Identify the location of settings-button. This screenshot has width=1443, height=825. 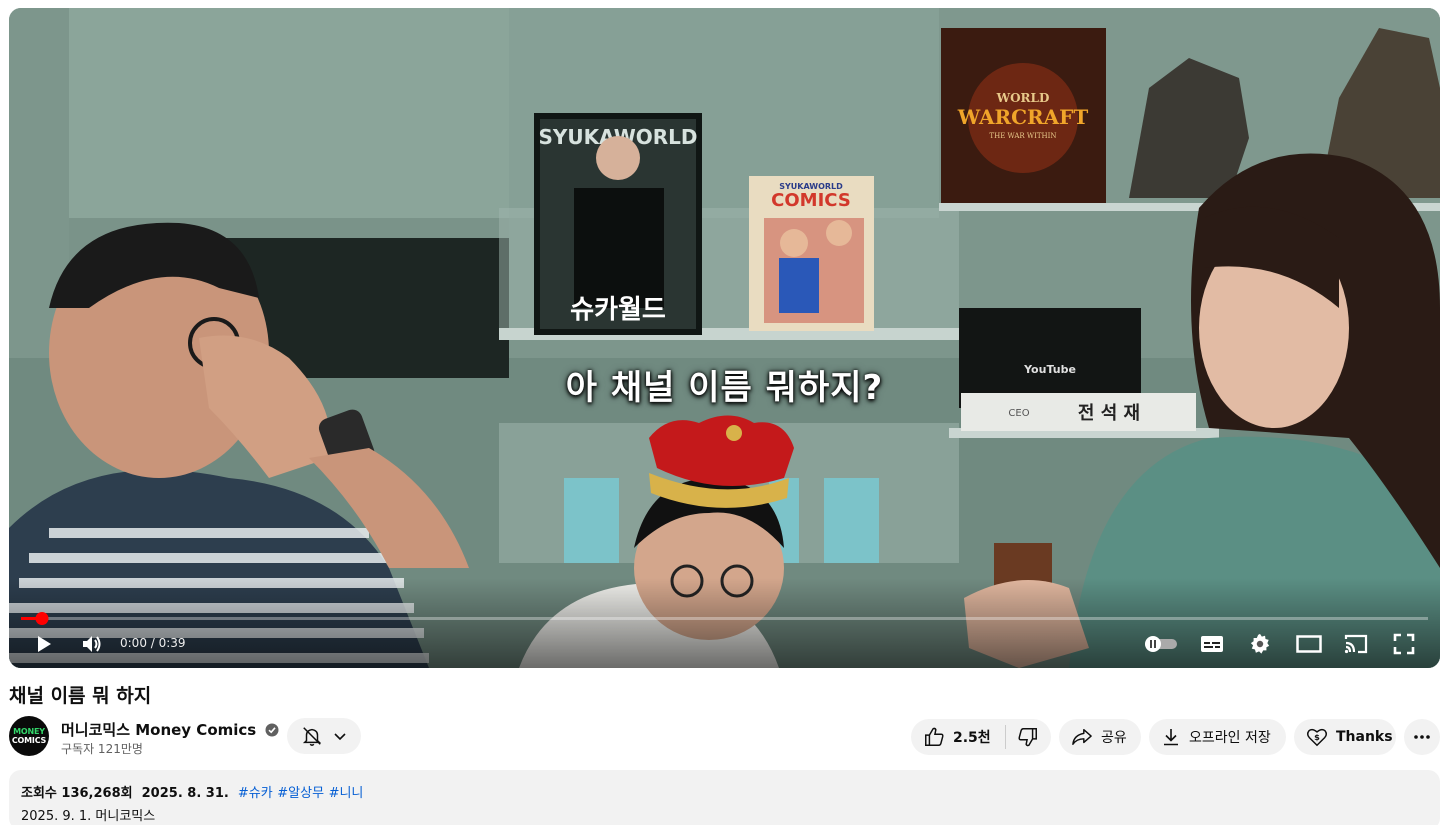
(1260, 644).